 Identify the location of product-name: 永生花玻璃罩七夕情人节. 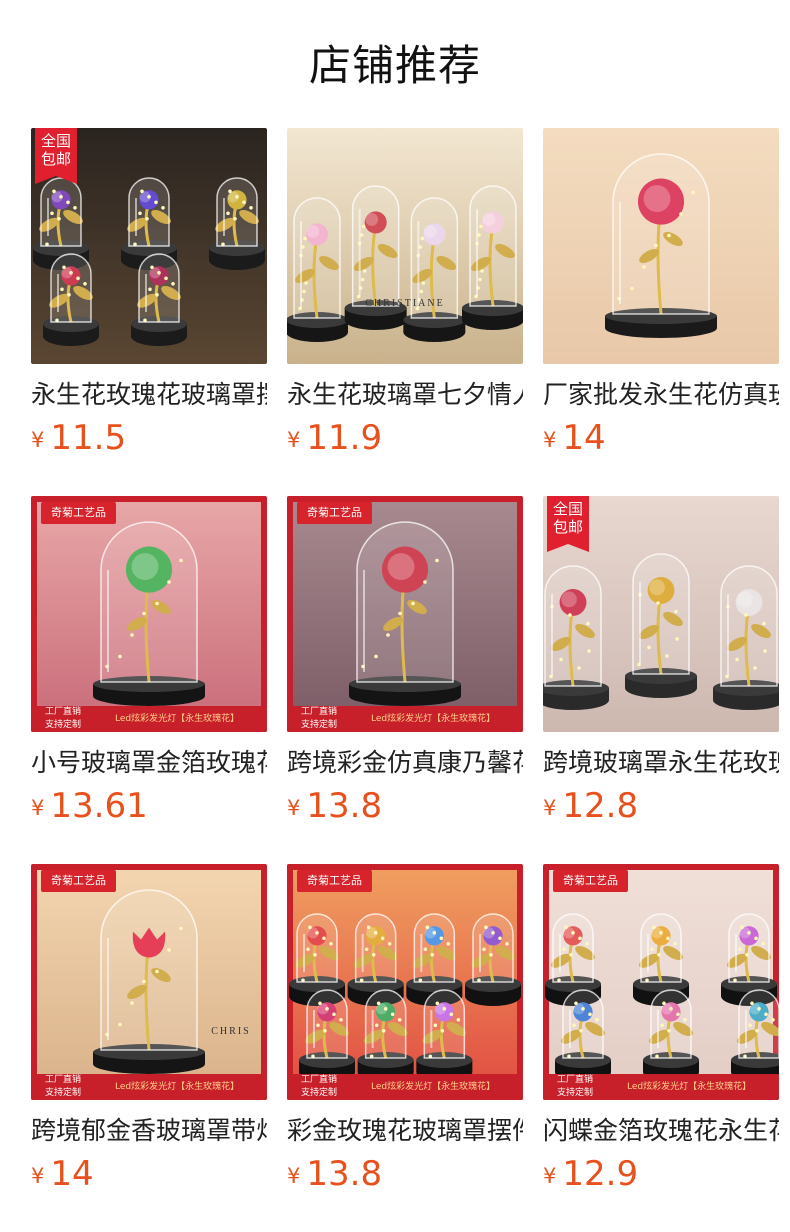
(405, 395).